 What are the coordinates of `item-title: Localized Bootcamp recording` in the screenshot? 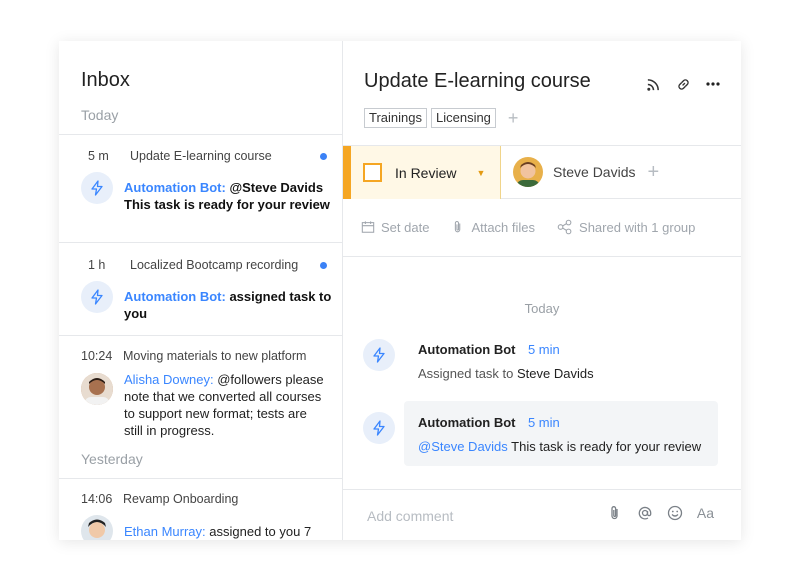 It's located at (214, 265).